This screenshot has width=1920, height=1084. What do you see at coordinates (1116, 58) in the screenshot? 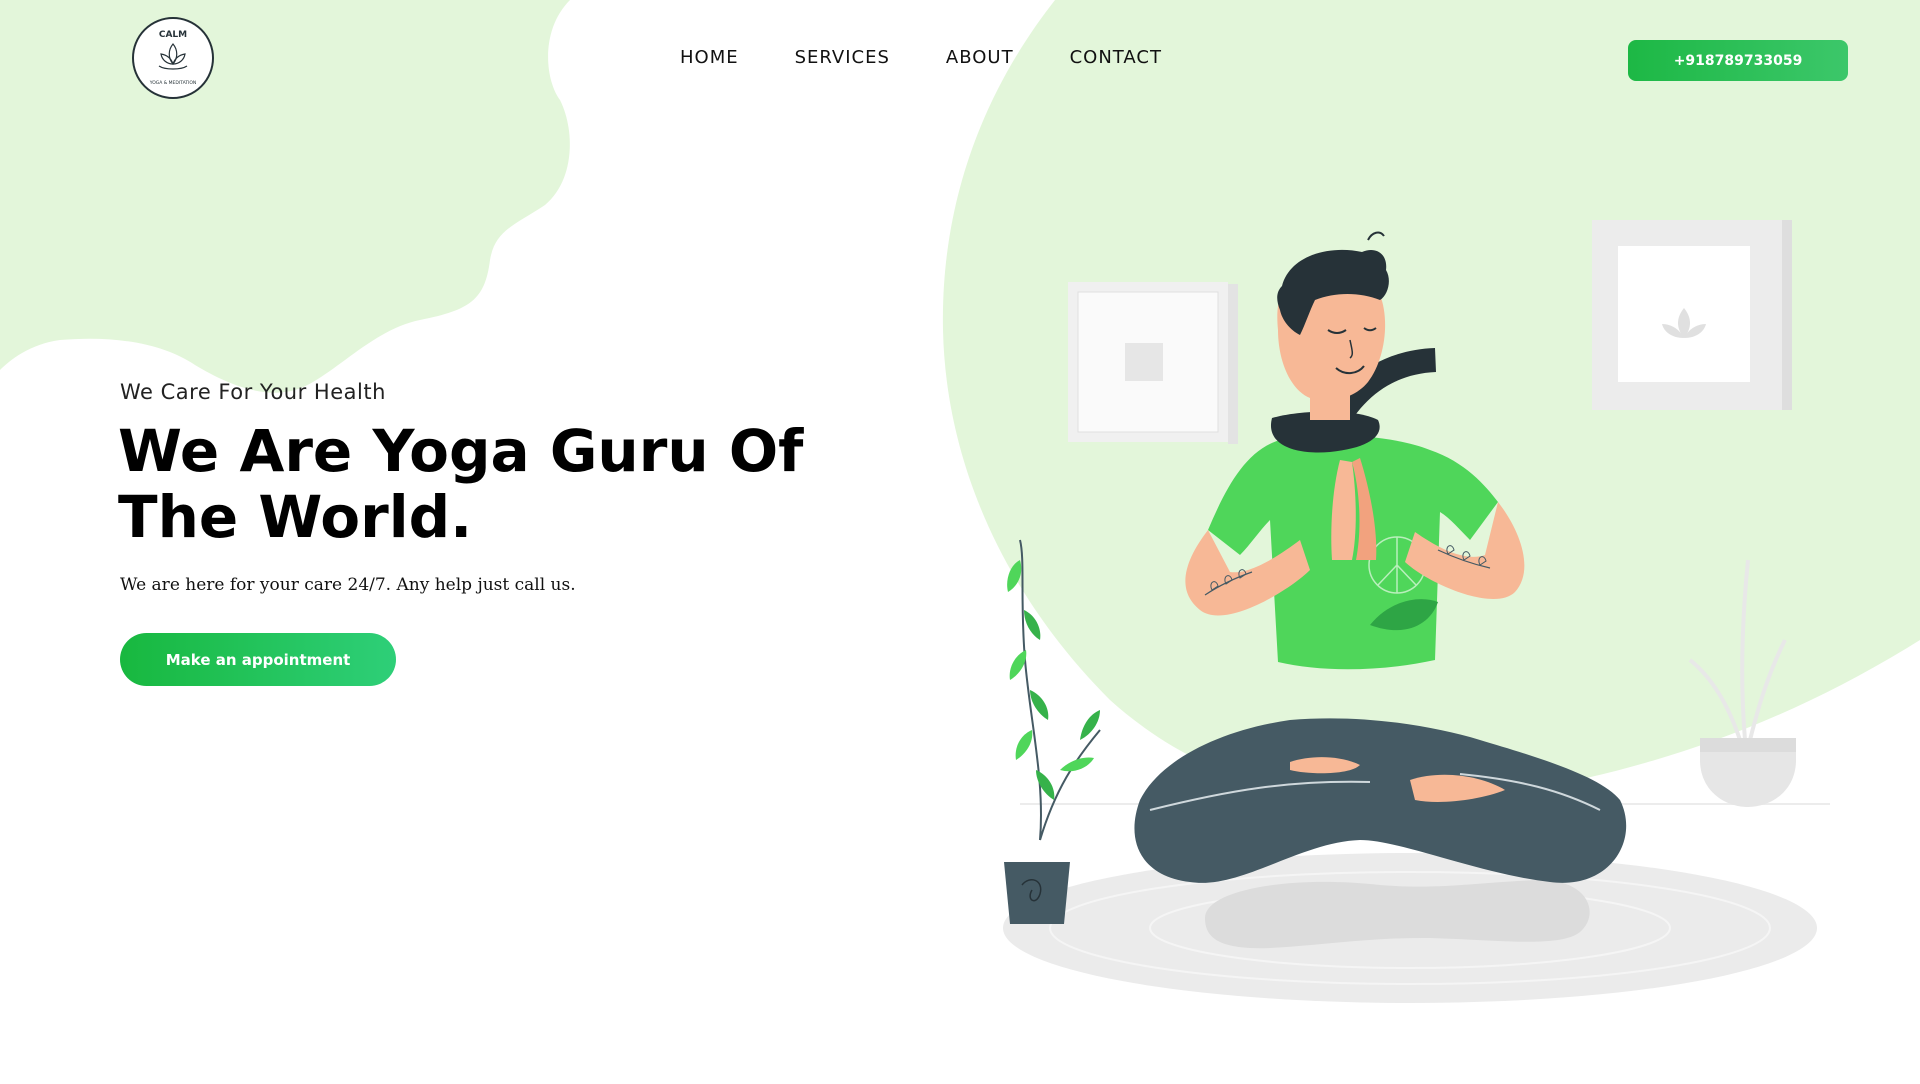
I see `nav-contact: CONTACT` at bounding box center [1116, 58].